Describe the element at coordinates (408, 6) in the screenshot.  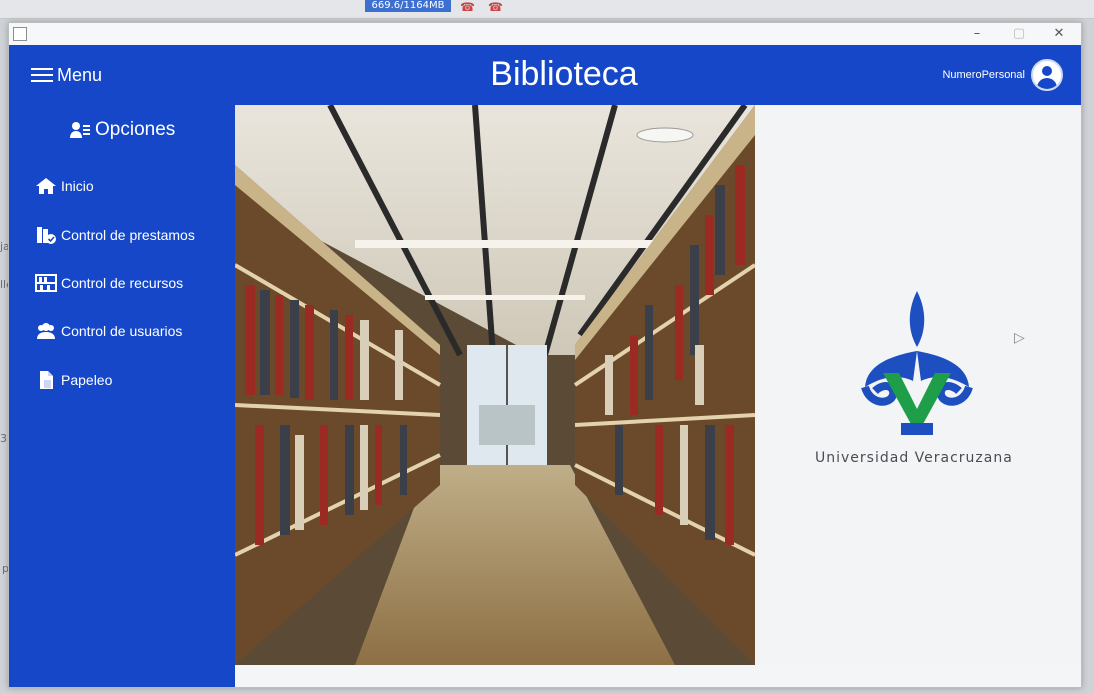
I see `memory-indicator: 669.6/1164MB` at that location.